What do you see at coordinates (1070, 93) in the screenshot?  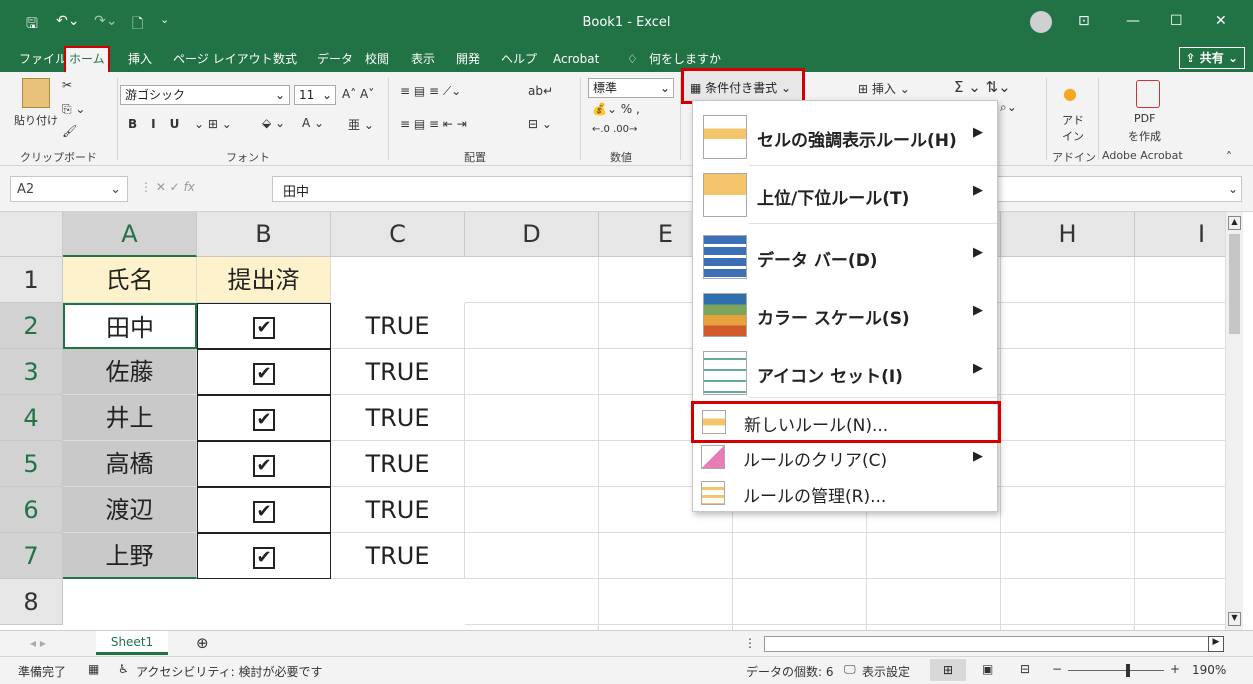 I see `addin-icon: ●` at bounding box center [1070, 93].